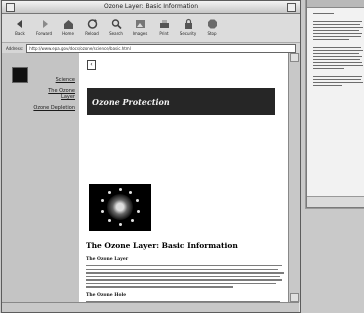 The image size is (364, 313). What do you see at coordinates (55, 94) in the screenshot?
I see `sidebar-link-ozone-layer: The Ozone Layer` at bounding box center [55, 94].